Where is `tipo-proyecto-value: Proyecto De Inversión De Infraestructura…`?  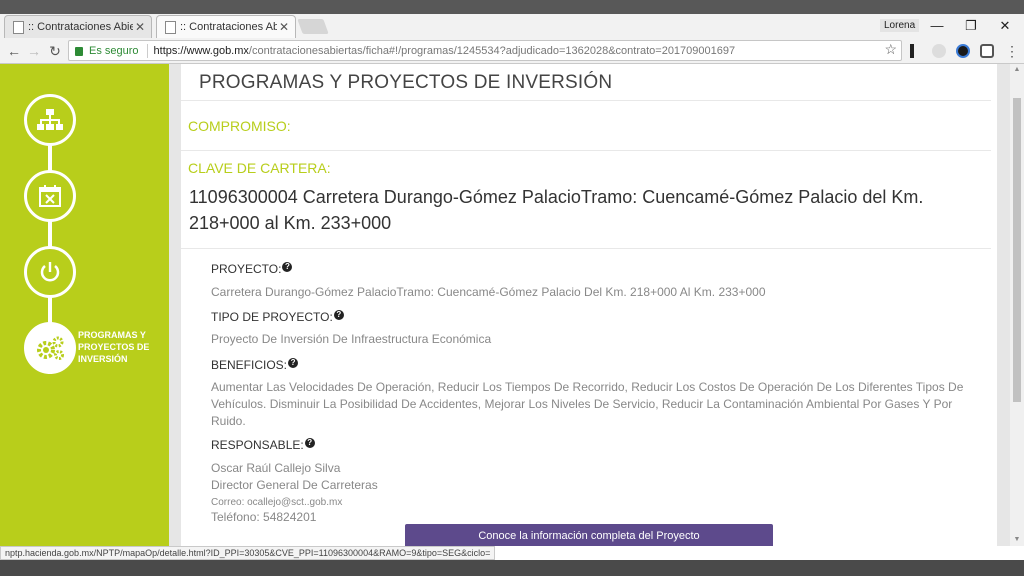 tipo-proyecto-value: Proyecto De Inversión De Infraestructura… is located at coordinates (351, 339).